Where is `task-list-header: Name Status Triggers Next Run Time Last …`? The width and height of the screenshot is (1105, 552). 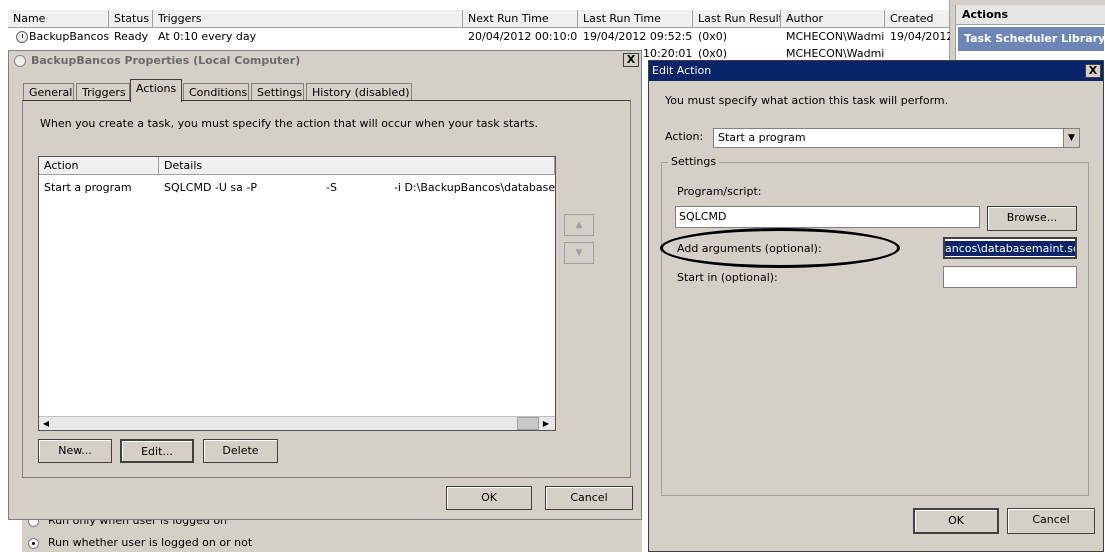 task-list-header: Name Status Triggers Next Run Time Last … is located at coordinates (479, 19).